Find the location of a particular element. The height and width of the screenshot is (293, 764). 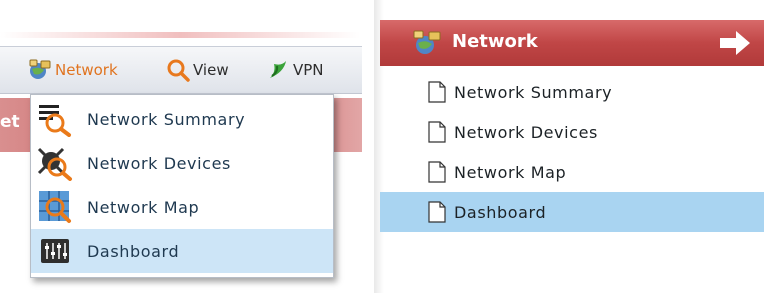

dropdown-item-label: Dashboard is located at coordinates (133, 251).